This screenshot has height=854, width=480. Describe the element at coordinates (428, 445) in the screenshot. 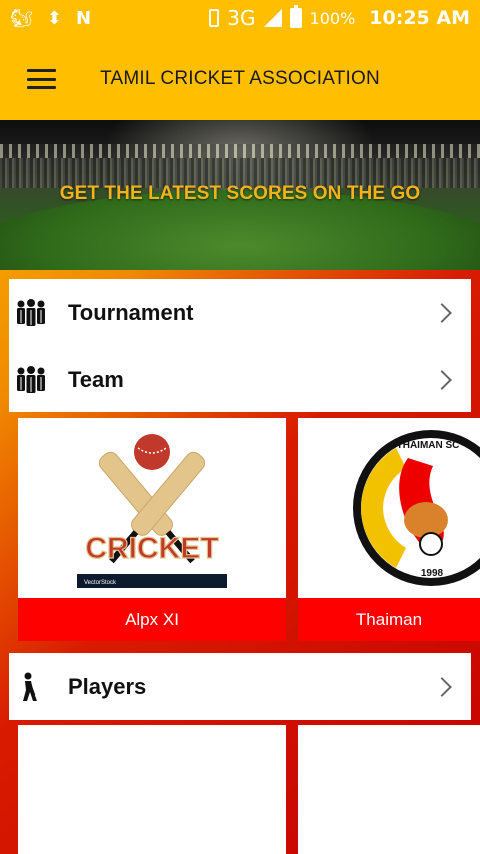

I see `logo-text: THAIMAN SC` at that location.